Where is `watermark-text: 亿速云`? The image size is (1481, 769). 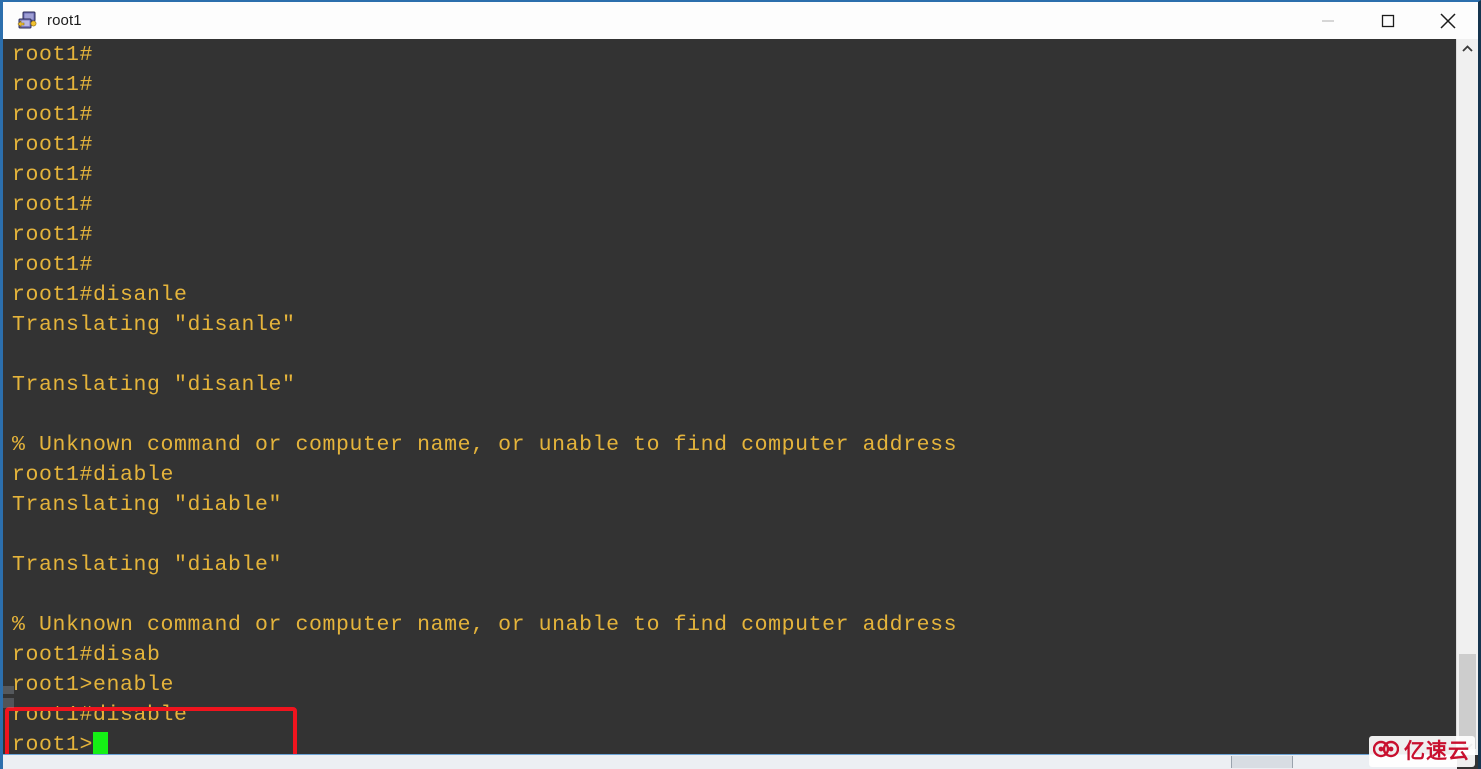 watermark-text: 亿速云 is located at coordinates (1437, 751).